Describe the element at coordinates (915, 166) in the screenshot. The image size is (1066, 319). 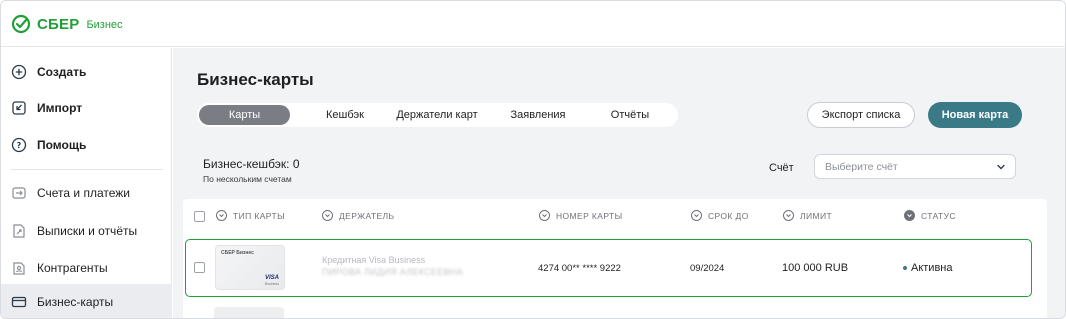
I see `account-select: Выберите счёт` at that location.